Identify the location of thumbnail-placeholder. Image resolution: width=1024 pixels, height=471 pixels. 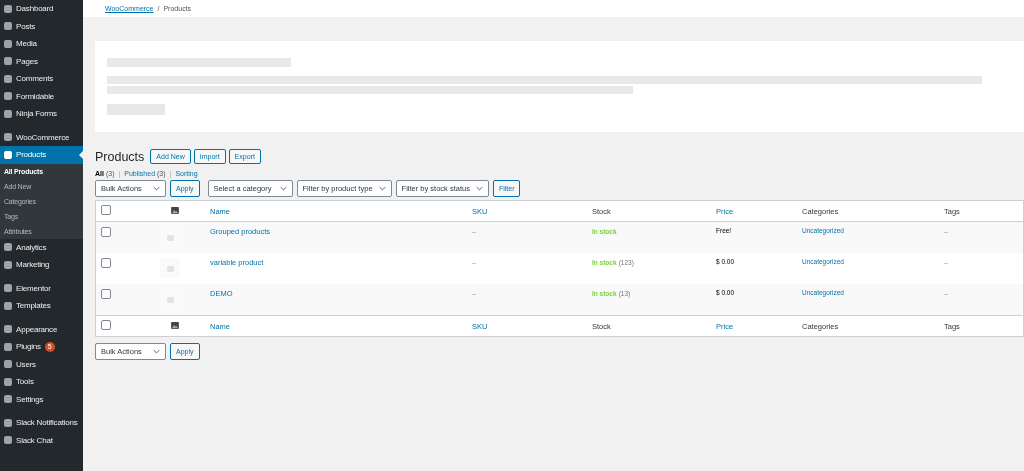
(170, 268).